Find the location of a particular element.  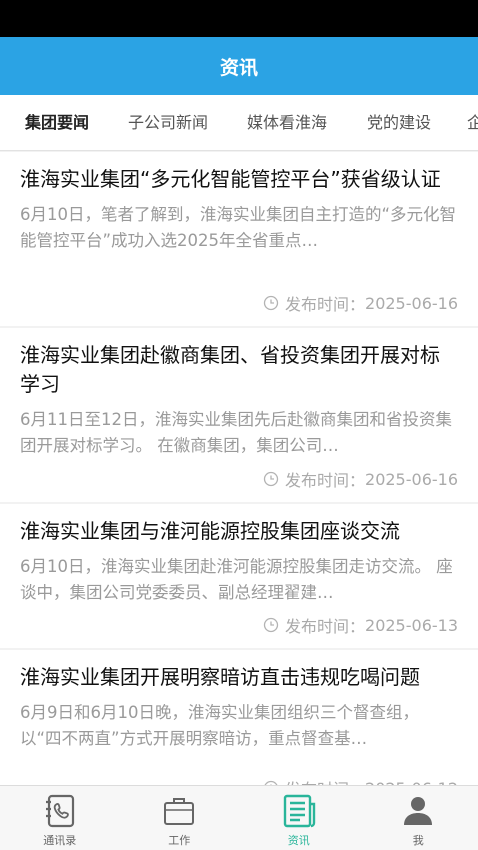

contacts-icon is located at coordinates (59, 811).